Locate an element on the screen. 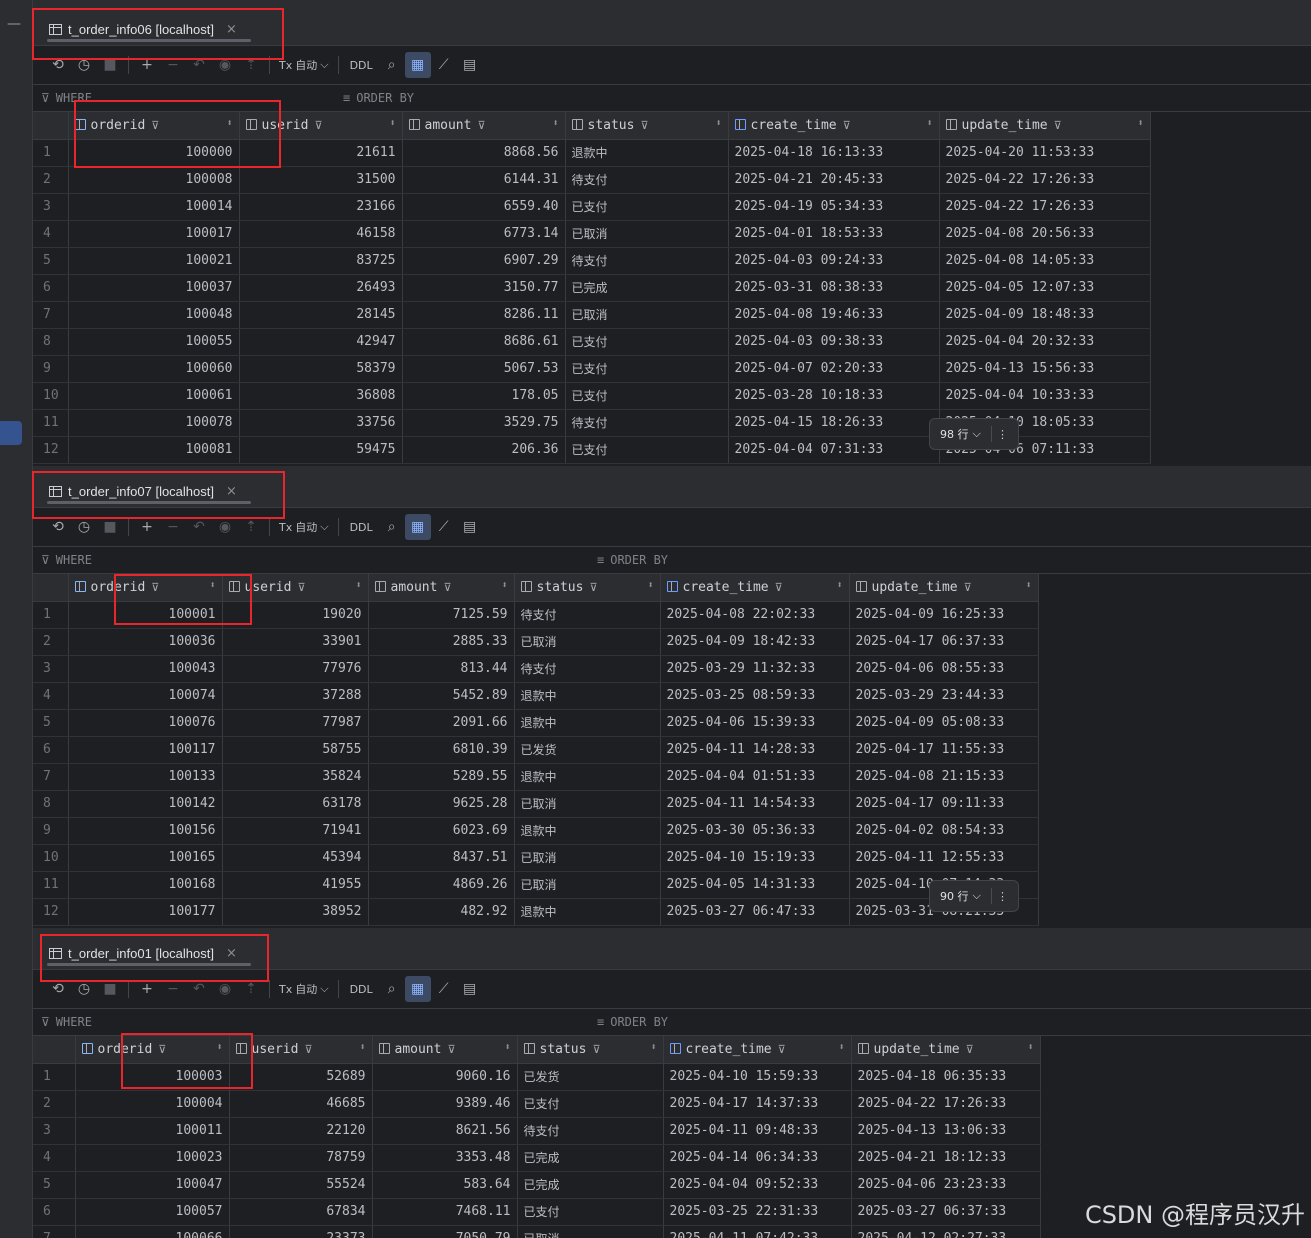 This screenshot has width=1311, height=1238. cell-create-time: 2025-04-11 14:28:33 is located at coordinates (755, 750).